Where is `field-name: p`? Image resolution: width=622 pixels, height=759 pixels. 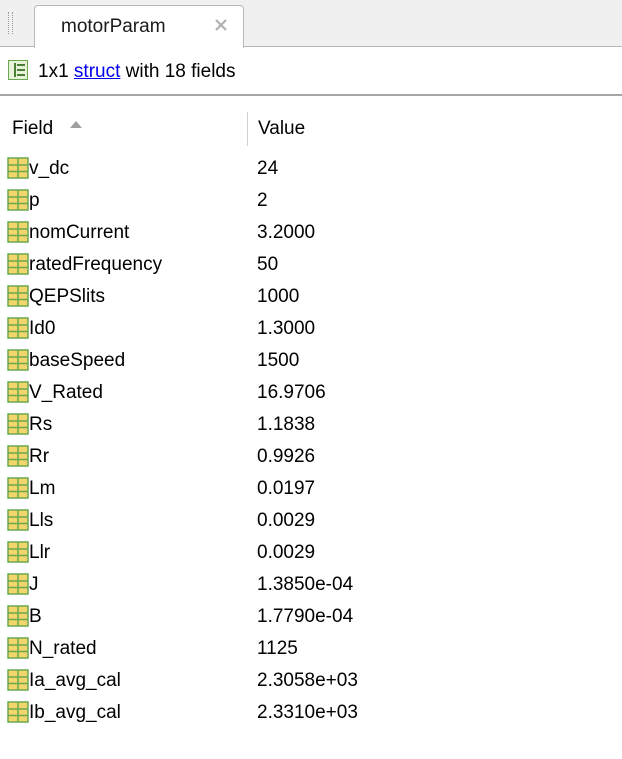 field-name: p is located at coordinates (34, 201).